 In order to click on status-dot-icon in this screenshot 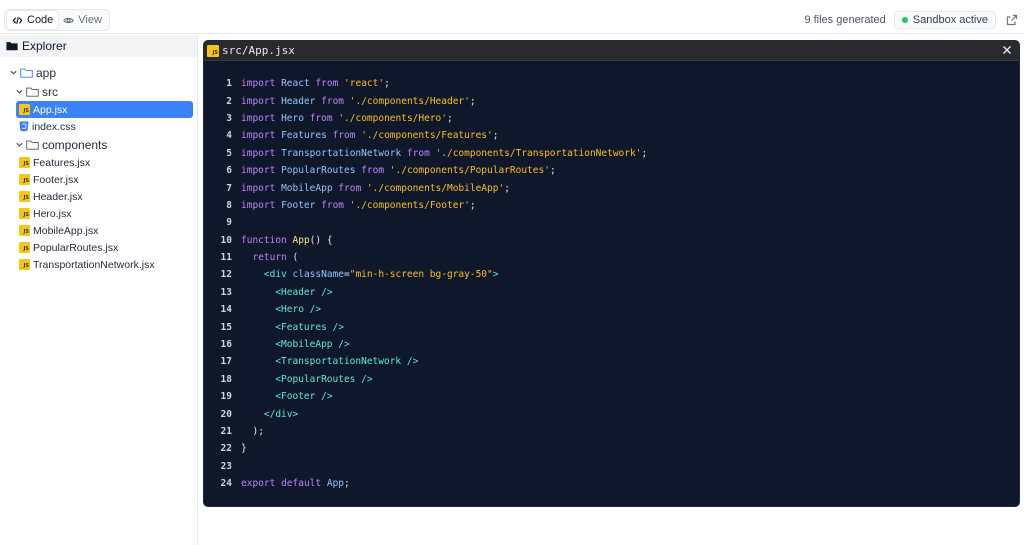, I will do `click(904, 20)`.